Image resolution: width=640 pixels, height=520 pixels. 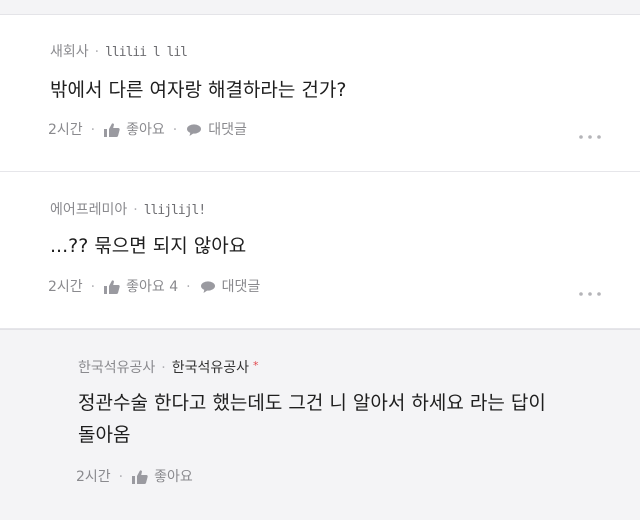 I want to click on comment-body: 밖에서 다른 여자랑 해결하라는 건가?, so click(x=198, y=90).